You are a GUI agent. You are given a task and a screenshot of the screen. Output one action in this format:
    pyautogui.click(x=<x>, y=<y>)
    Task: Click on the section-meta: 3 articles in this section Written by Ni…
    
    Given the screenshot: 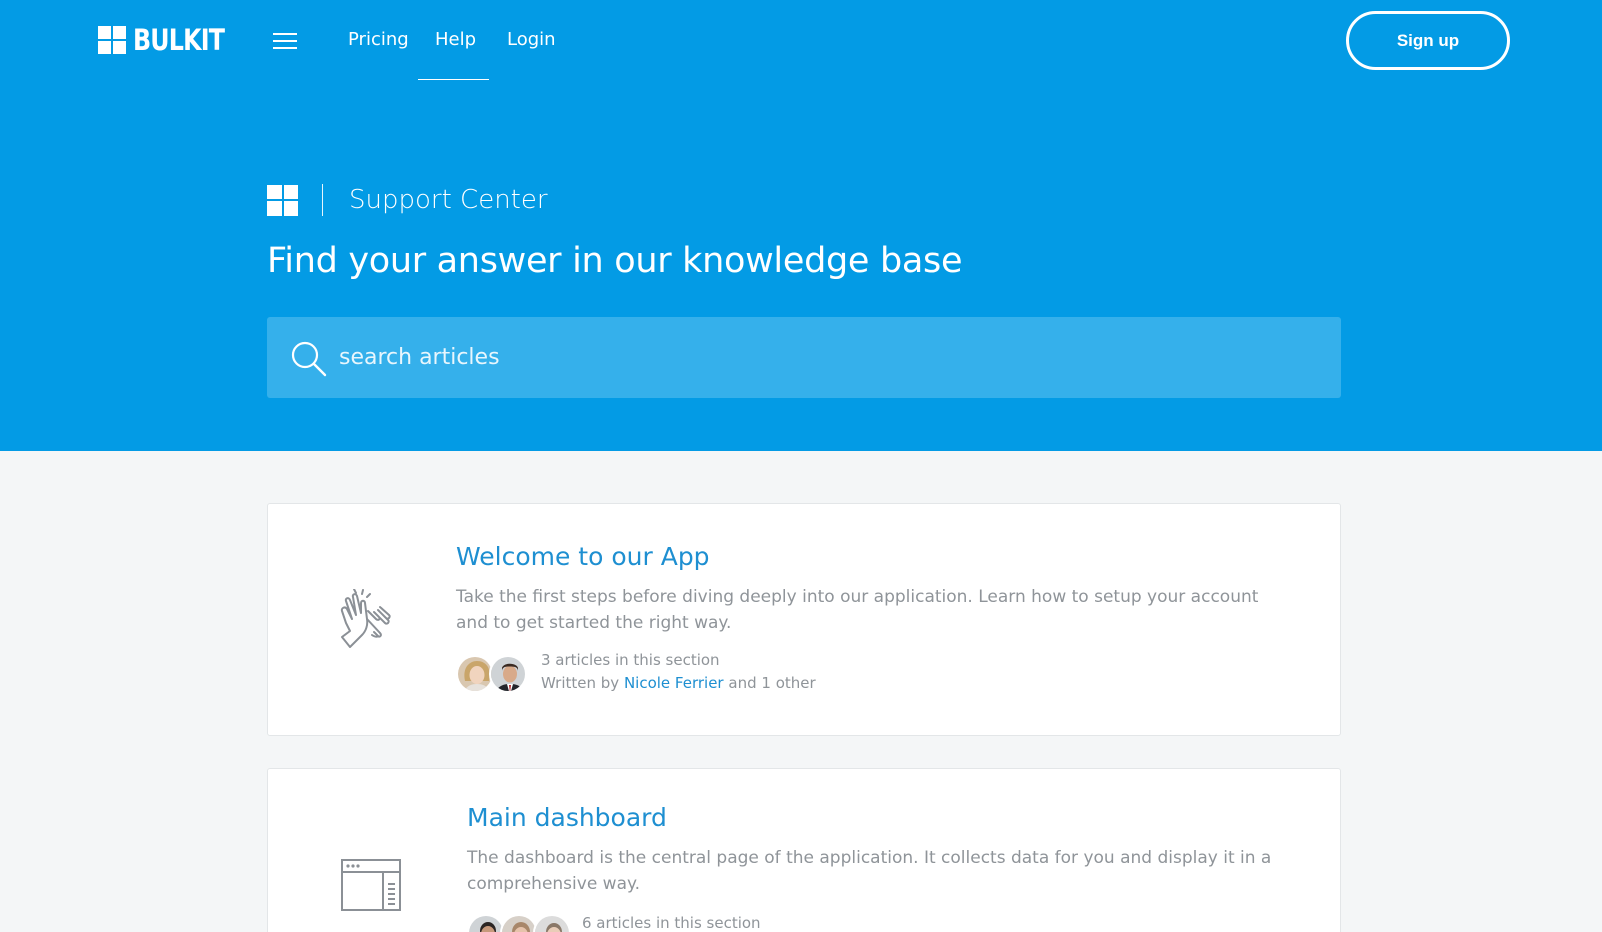 What is the action you would take?
    pyautogui.click(x=678, y=672)
    